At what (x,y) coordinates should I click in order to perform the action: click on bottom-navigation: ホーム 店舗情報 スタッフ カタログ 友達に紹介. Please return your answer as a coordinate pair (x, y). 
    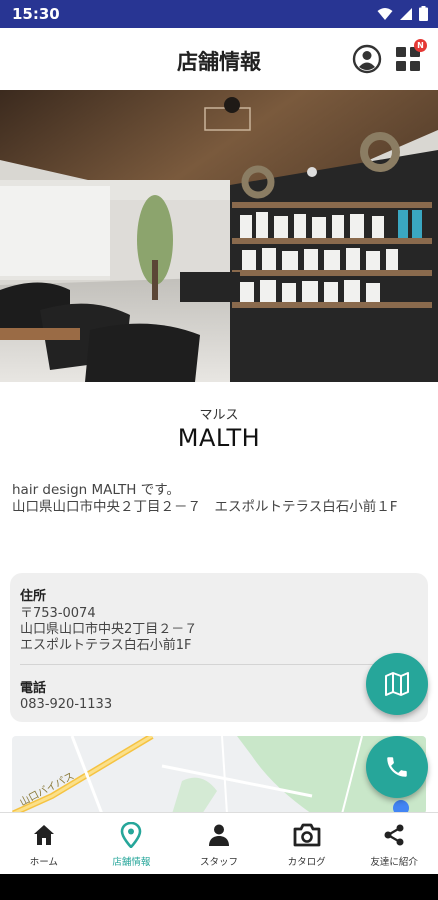
    Looking at the image, I should click on (219, 843).